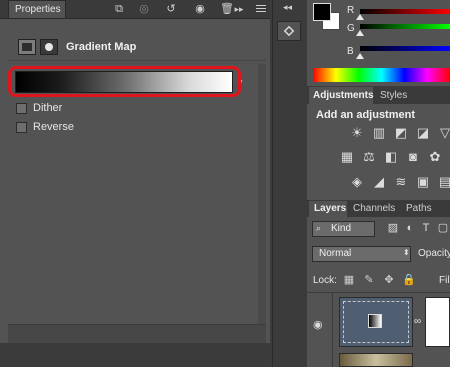  I want to click on reverse-label: Reverse, so click(53, 127).